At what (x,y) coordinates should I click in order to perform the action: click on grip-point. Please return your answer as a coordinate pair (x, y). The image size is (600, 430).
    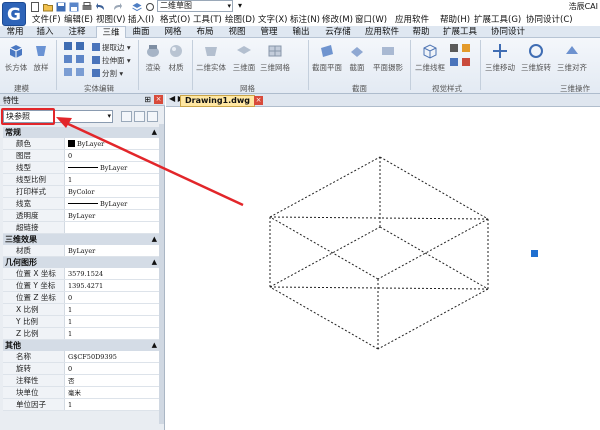
    Looking at the image, I should click on (534, 253).